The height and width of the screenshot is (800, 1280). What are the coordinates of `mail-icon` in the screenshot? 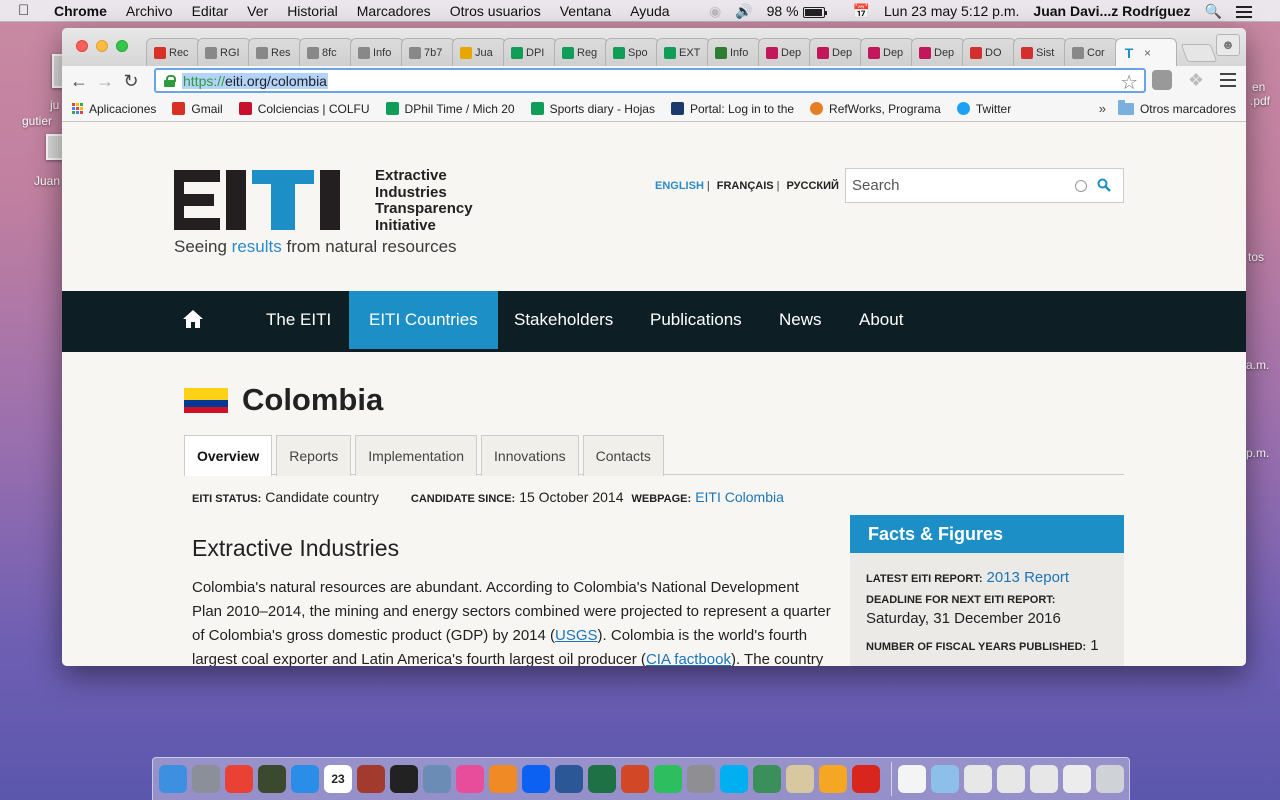 It's located at (1077, 779).